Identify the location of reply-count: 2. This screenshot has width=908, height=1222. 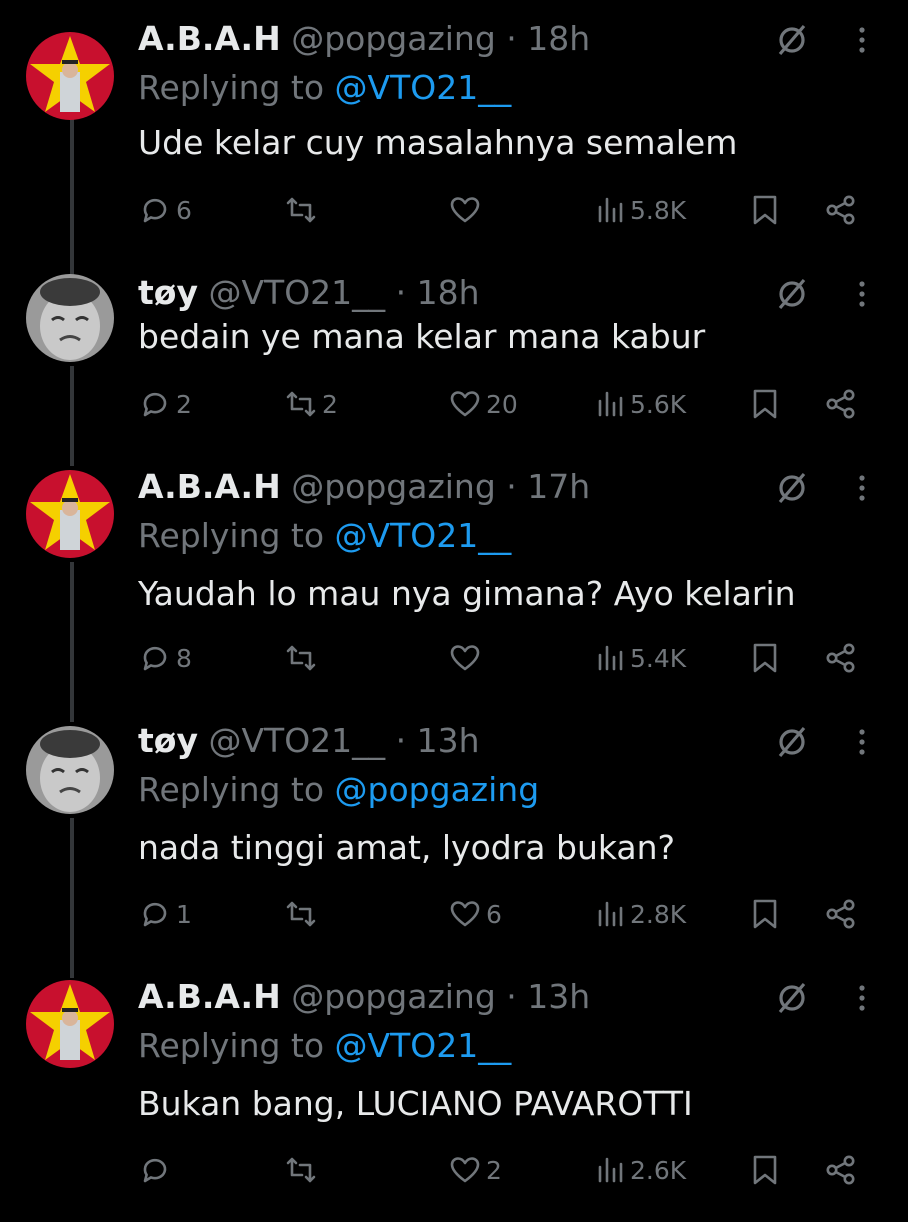
(184, 404).